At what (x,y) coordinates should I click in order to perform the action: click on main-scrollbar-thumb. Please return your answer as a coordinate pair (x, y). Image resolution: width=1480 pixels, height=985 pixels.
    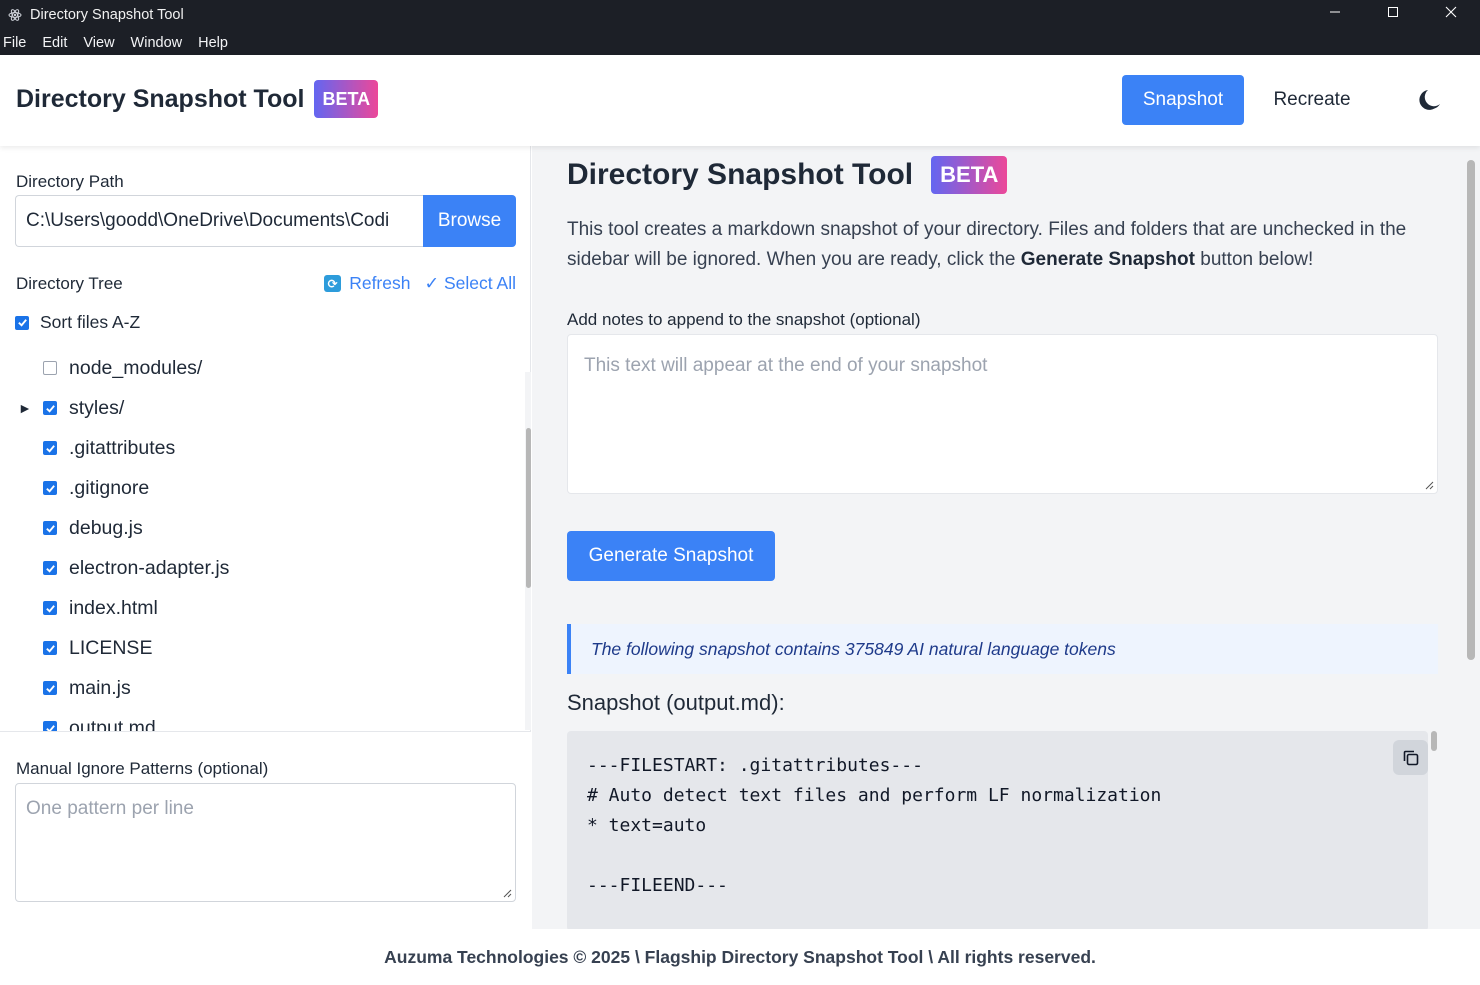
    Looking at the image, I should click on (1471, 410).